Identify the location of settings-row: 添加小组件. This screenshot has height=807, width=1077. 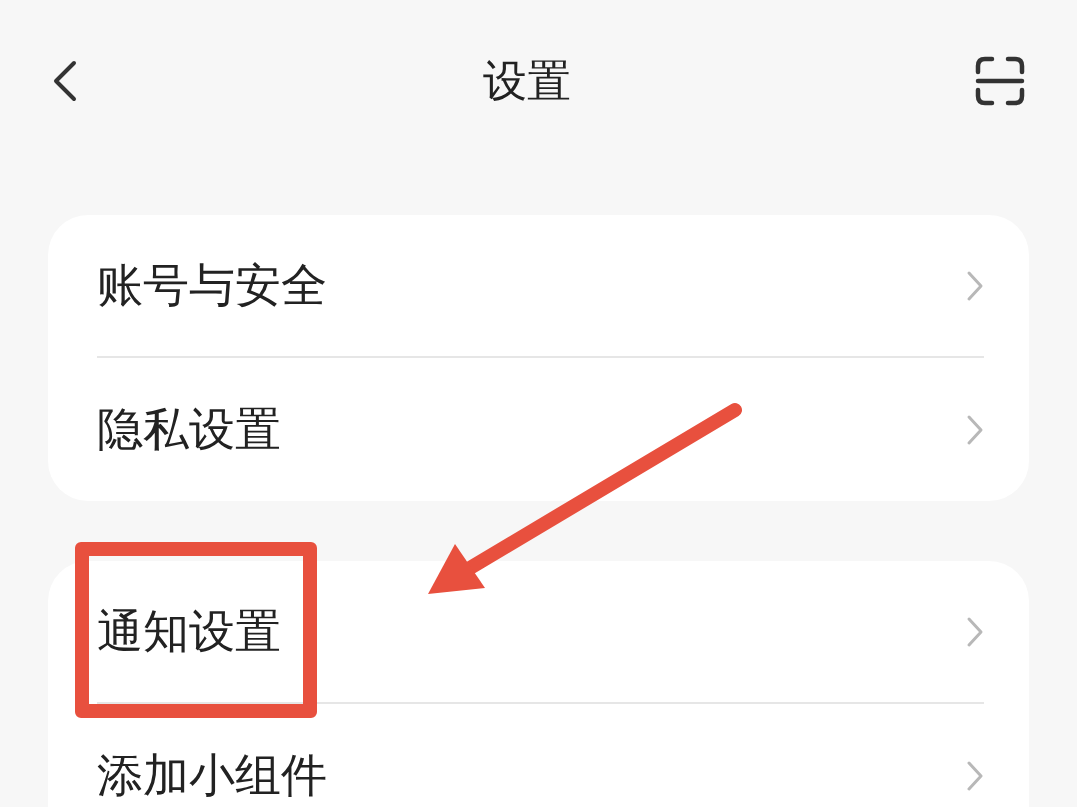
(540, 755).